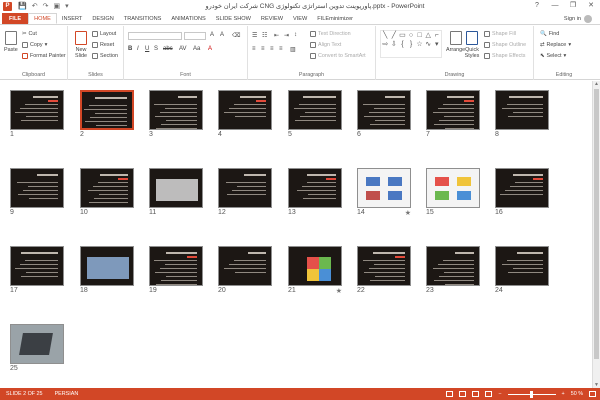  I want to click on clear-format-icon: ⌫, so click(236, 35).